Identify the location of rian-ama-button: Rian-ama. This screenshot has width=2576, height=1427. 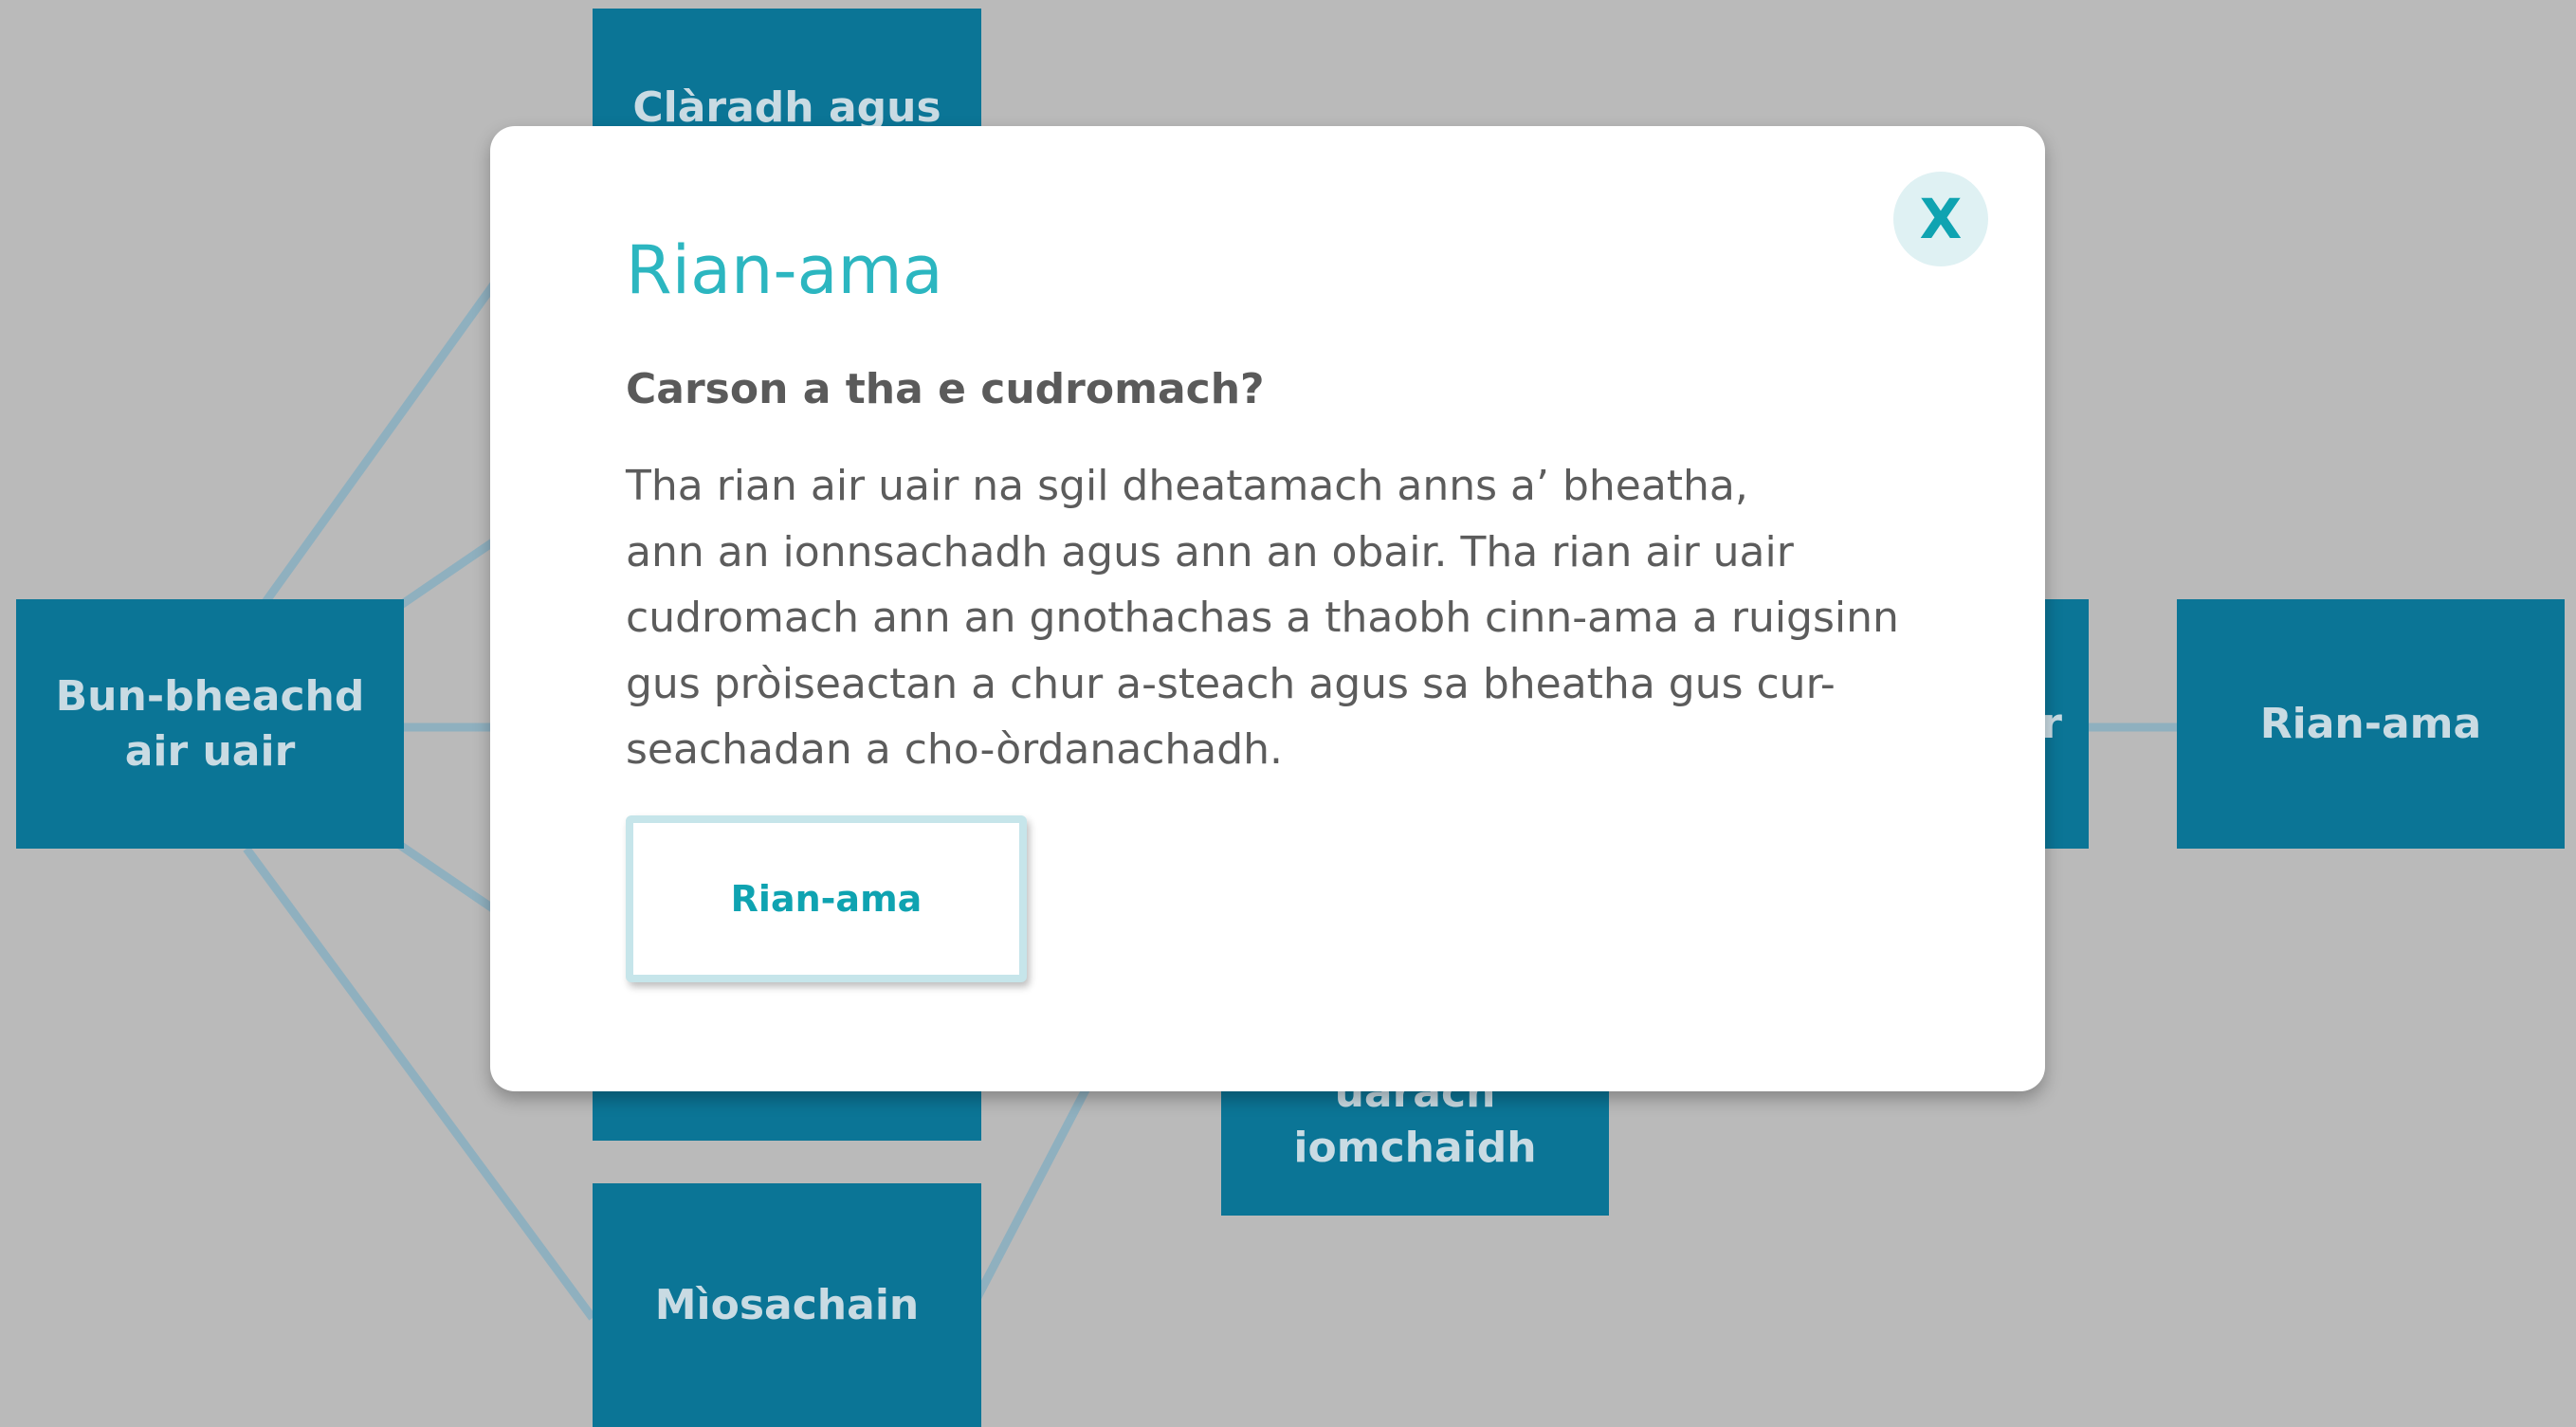
(826, 898).